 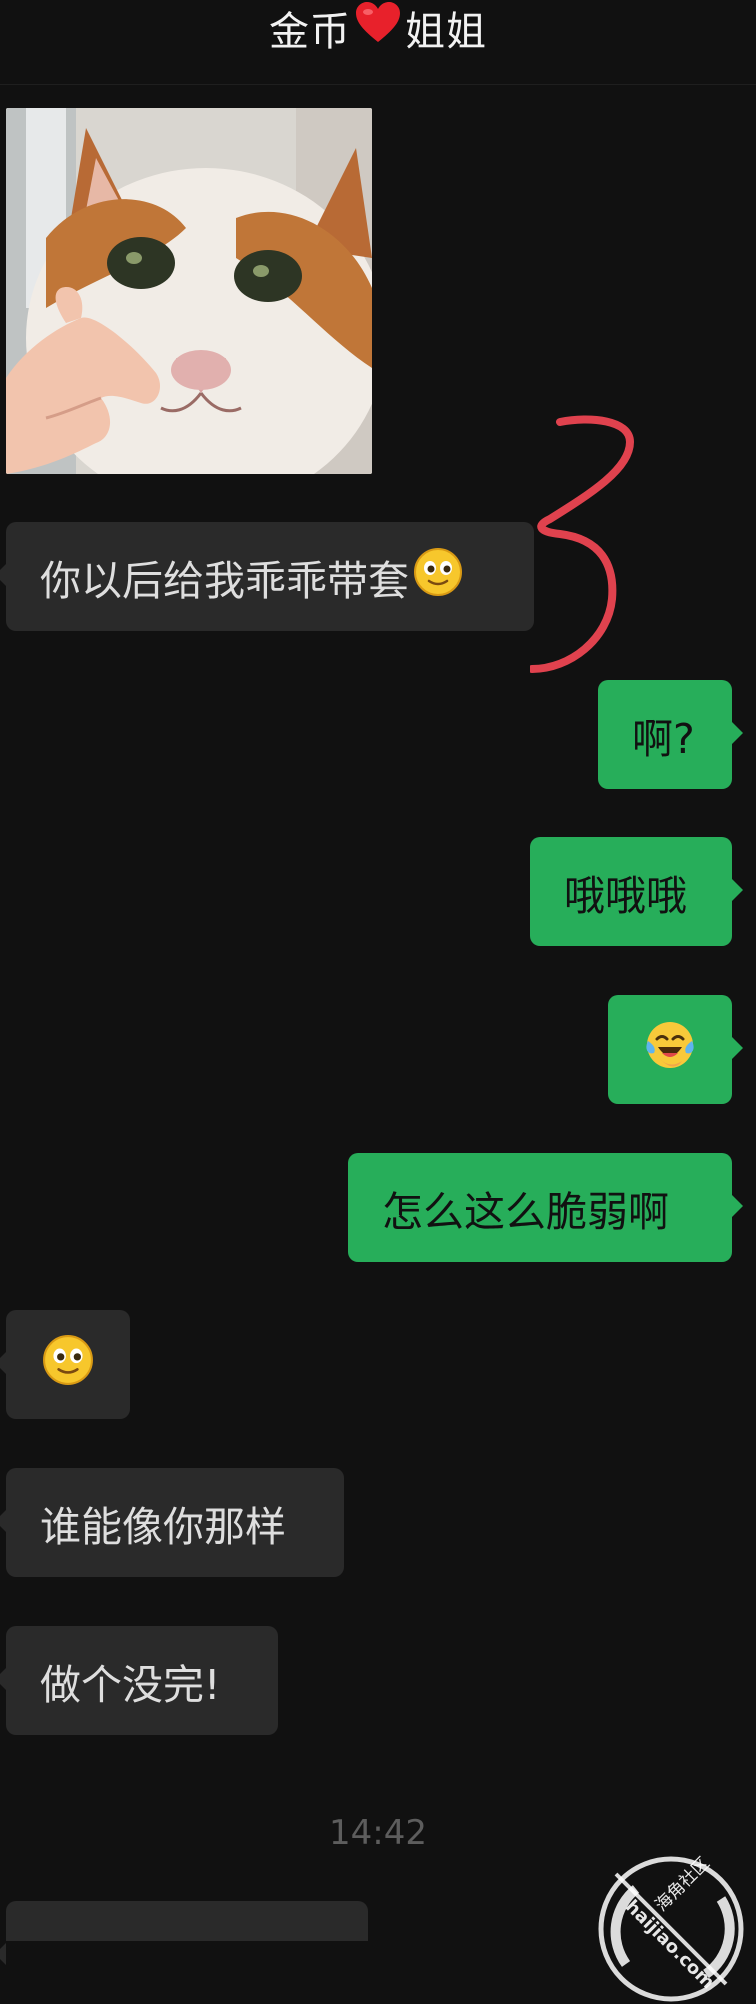 I want to click on outgoing-message: 哦哦哦, so click(x=636, y=891).